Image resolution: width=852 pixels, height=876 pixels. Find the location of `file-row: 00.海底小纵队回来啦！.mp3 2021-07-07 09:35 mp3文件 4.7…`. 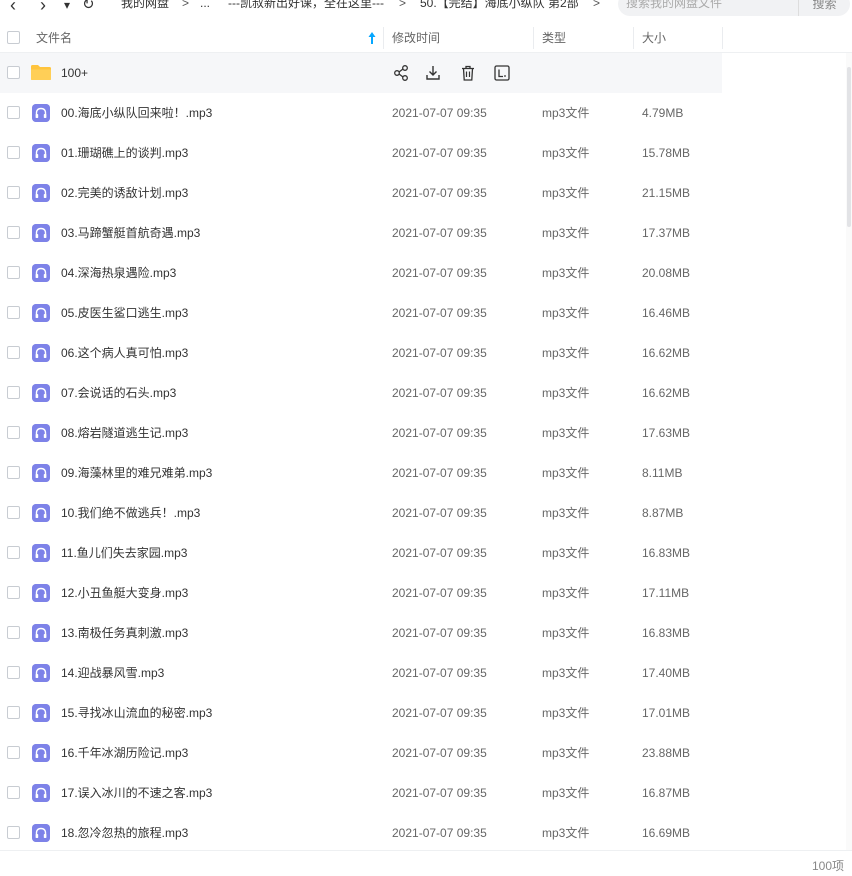

file-row: 00.海底小纵队回来啦！.mp3 2021-07-07 09:35 mp3文件 4.7… is located at coordinates (361, 113).